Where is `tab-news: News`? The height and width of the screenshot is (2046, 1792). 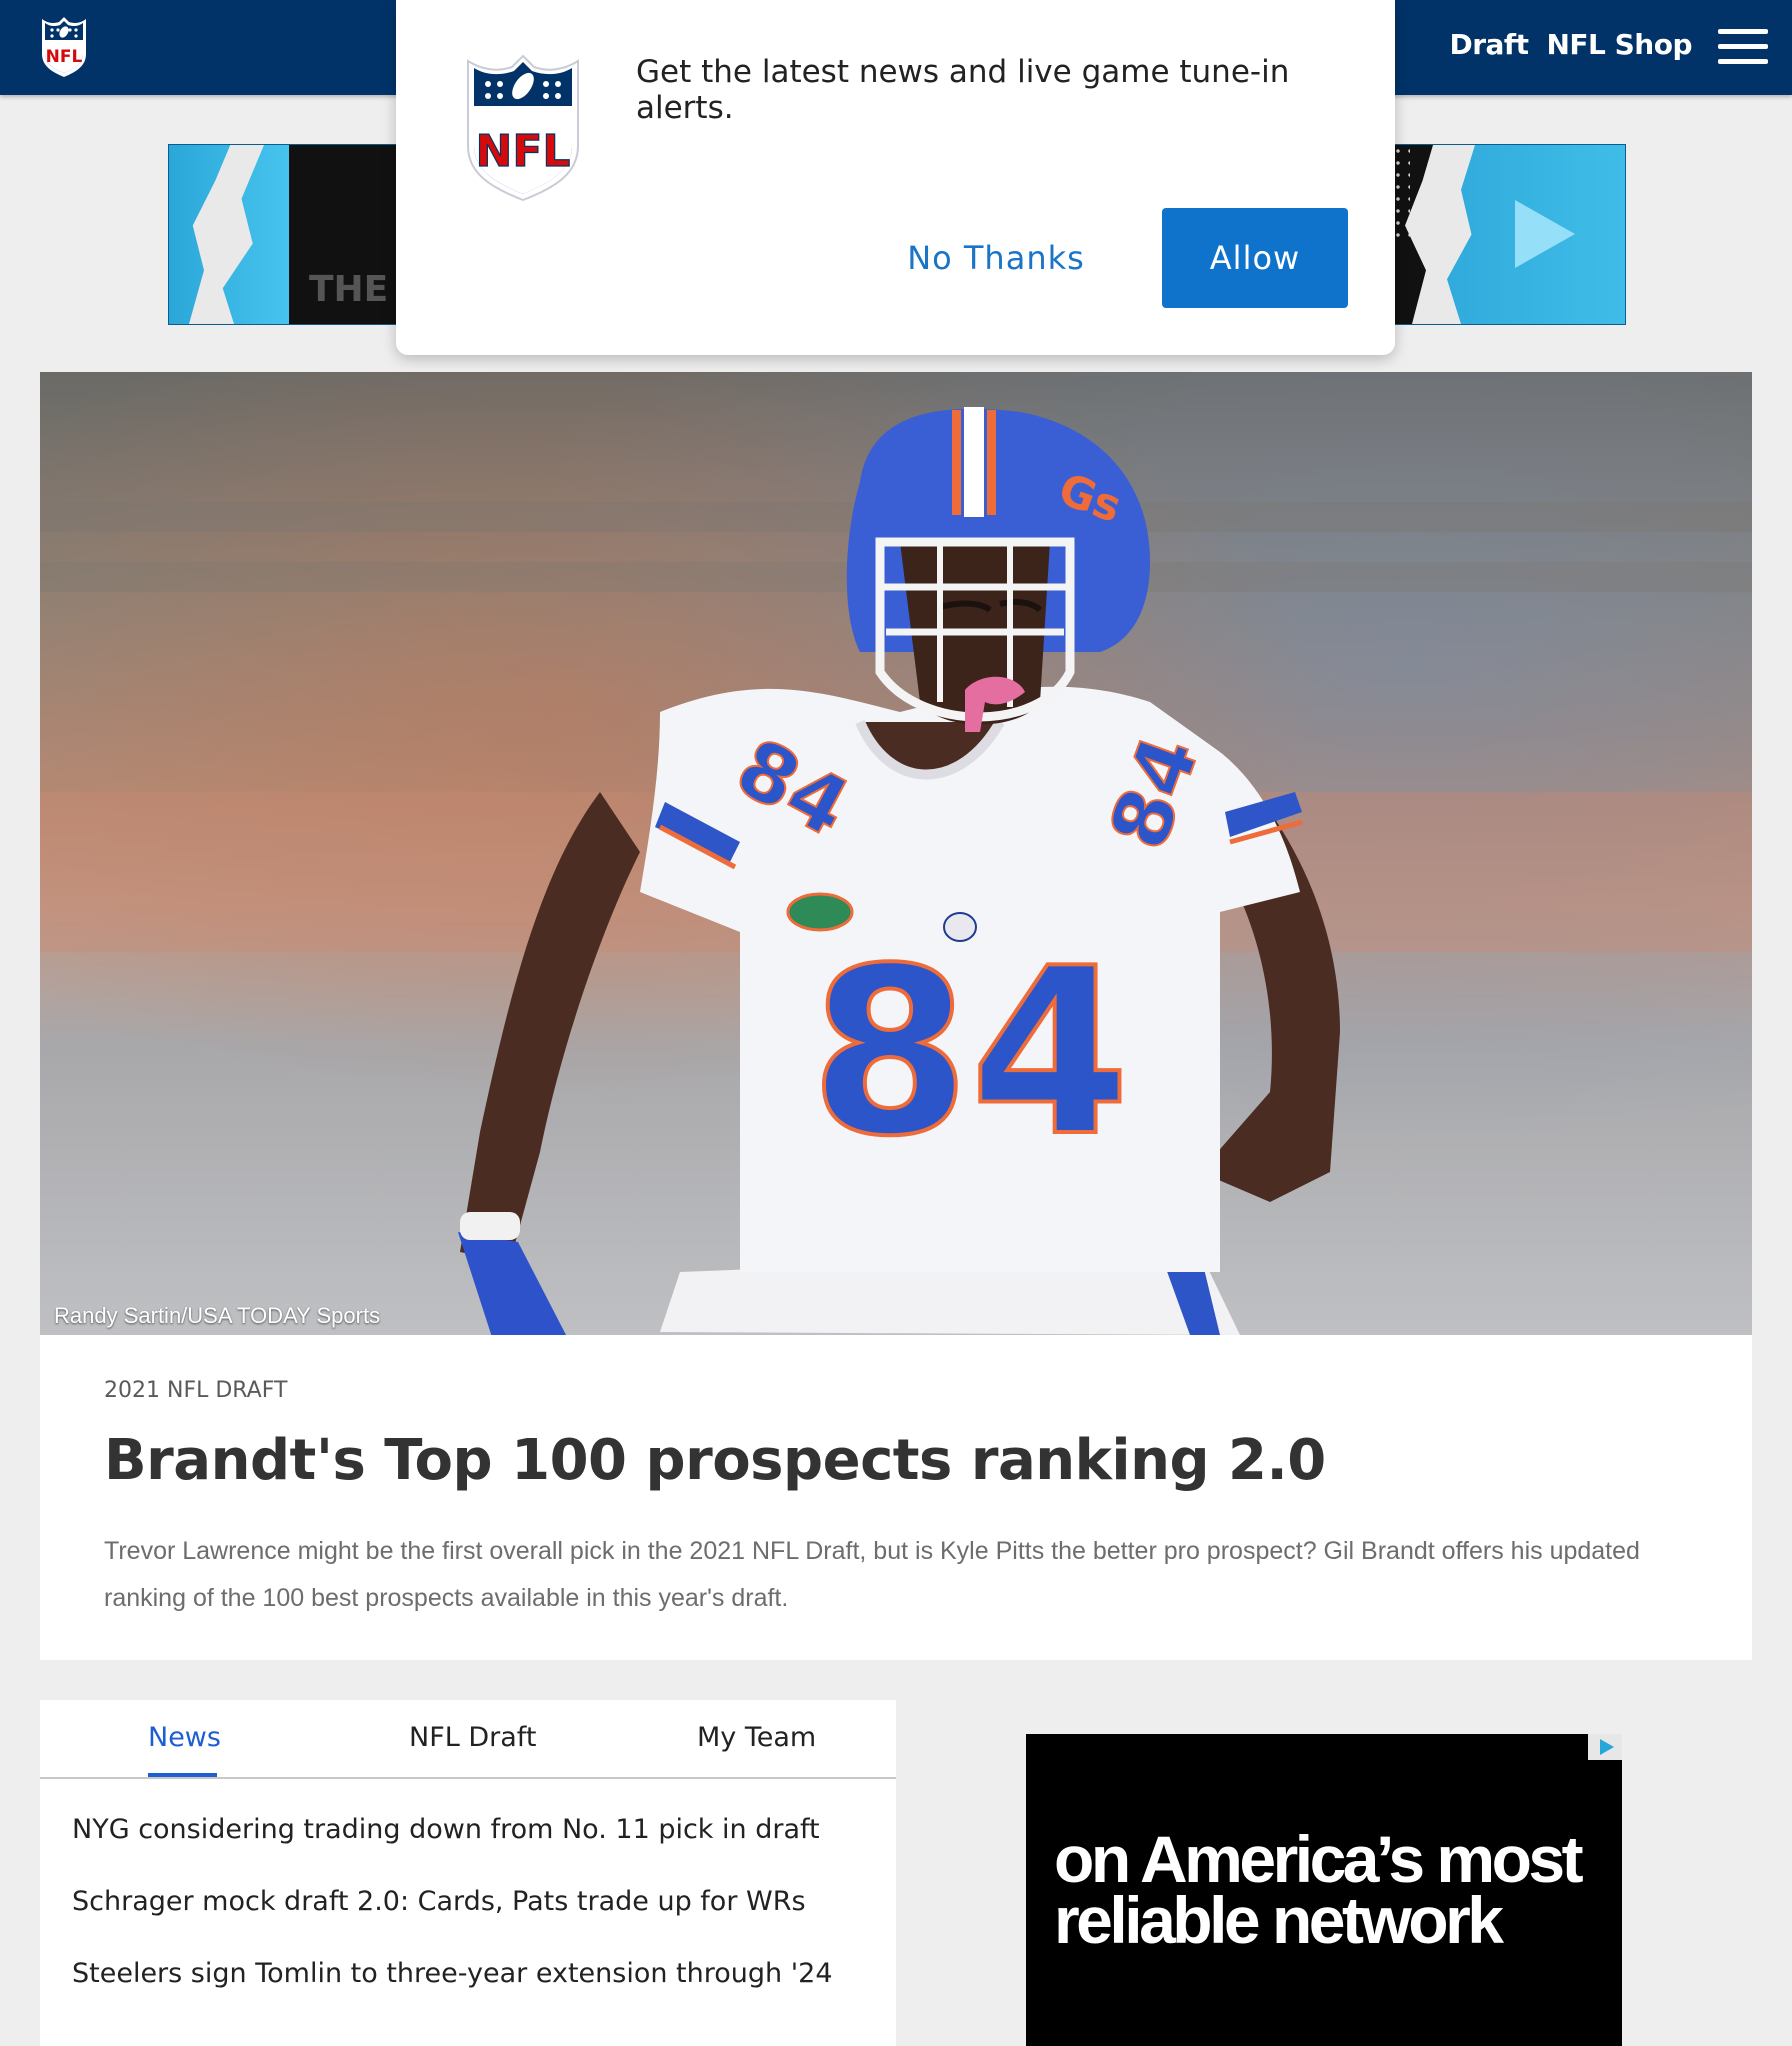 tab-news: News is located at coordinates (184, 1737).